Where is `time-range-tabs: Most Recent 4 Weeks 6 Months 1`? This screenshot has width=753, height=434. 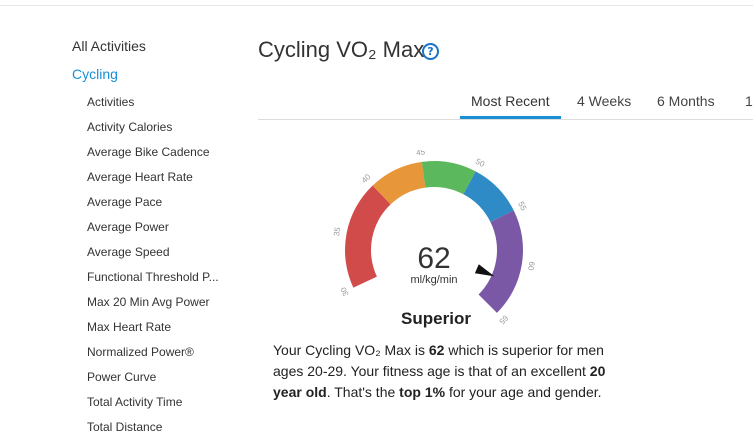 time-range-tabs: Most Recent 4 Weeks 6 Months 1 is located at coordinates (505, 102).